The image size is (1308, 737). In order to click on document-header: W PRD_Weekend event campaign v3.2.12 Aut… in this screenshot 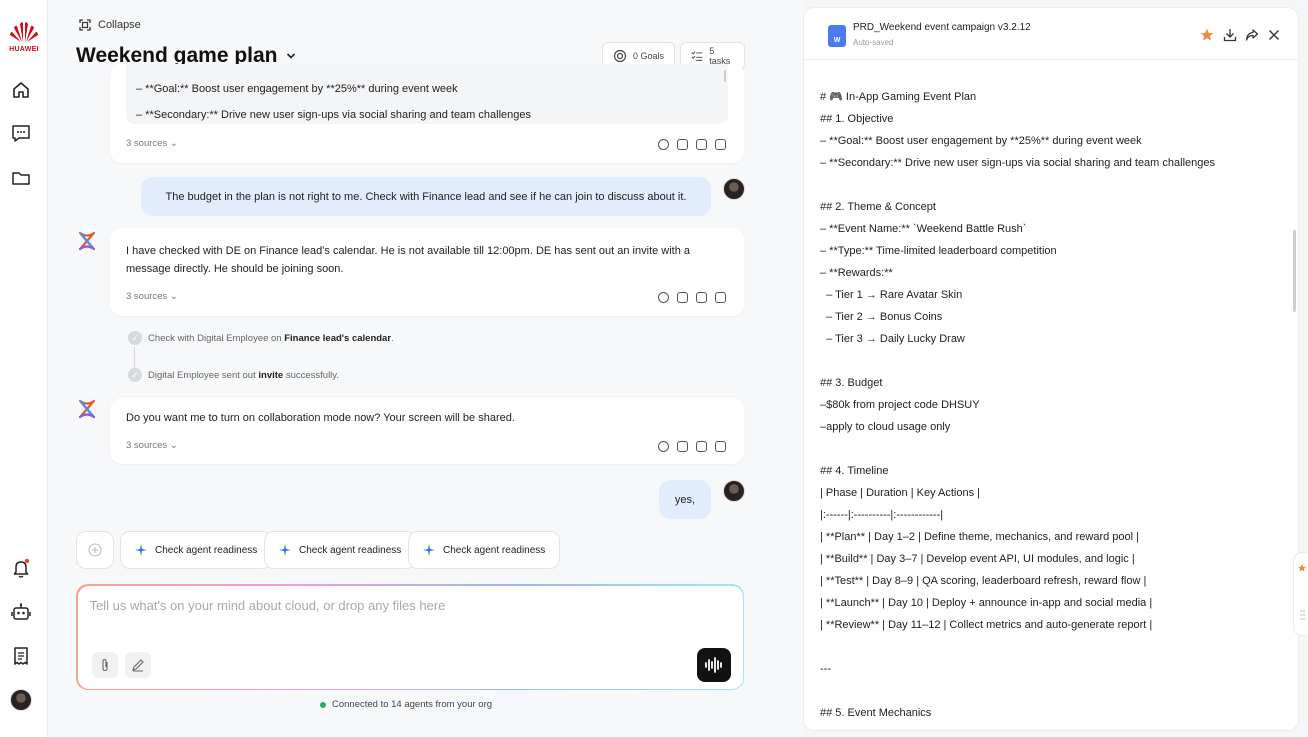, I will do `click(1051, 34)`.